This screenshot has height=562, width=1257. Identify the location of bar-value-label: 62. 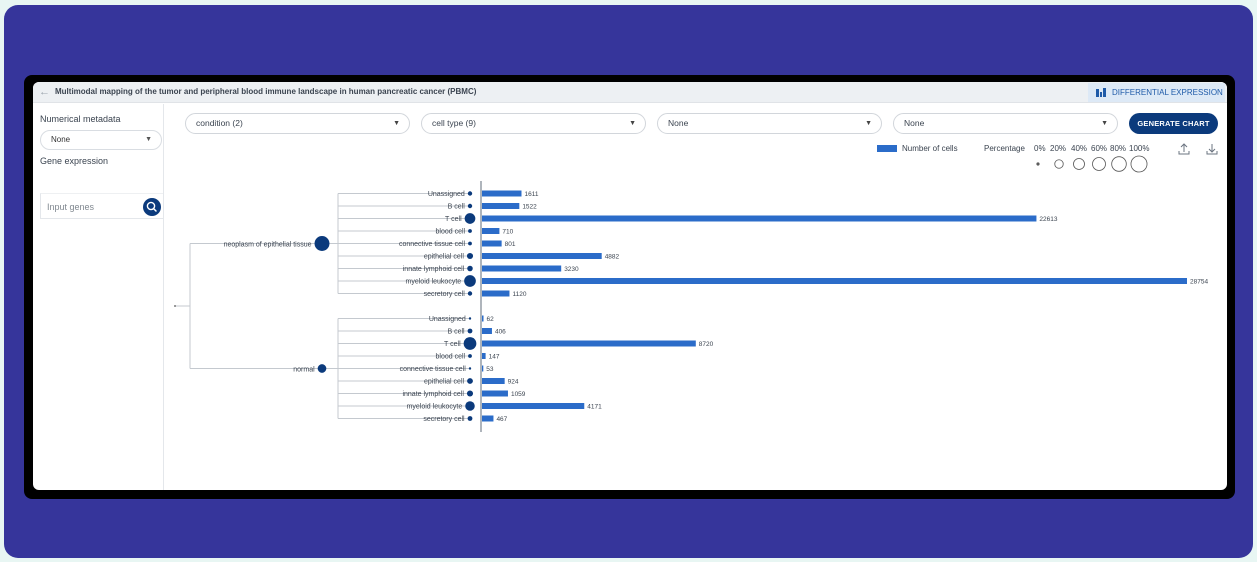
(491, 319).